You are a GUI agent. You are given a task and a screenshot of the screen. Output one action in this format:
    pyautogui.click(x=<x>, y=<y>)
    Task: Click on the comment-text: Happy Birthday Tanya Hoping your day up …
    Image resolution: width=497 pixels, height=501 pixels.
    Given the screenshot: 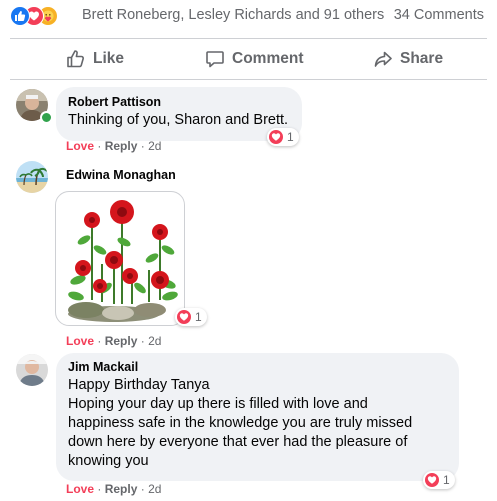 What is the action you would take?
    pyautogui.click(x=257, y=423)
    